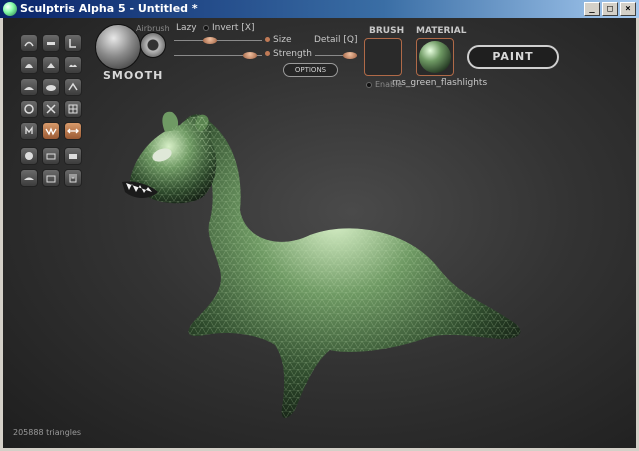  What do you see at coordinates (369, 84) in the screenshot?
I see `enable-radio-icon` at bounding box center [369, 84].